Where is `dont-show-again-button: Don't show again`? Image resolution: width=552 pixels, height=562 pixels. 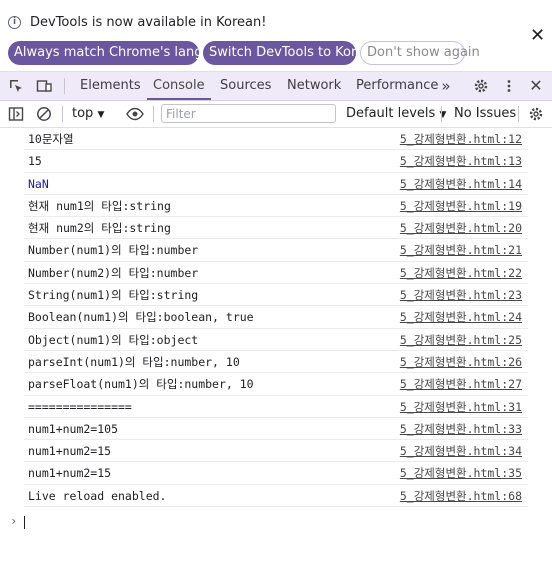
dont-show-again-button: Don't show again is located at coordinates (420, 53).